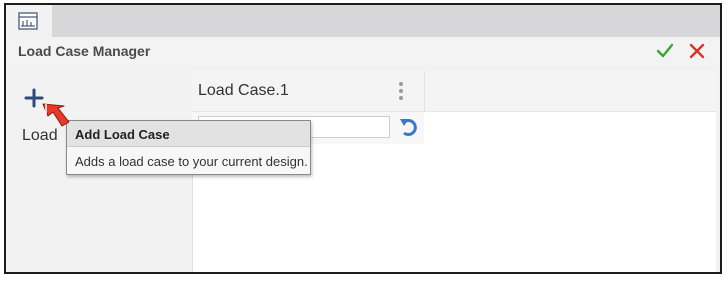 Image resolution: width=728 pixels, height=281 pixels. Describe the element at coordinates (191, 161) in the screenshot. I see `tooltip-description: Adds a load case to your current design.` at that location.